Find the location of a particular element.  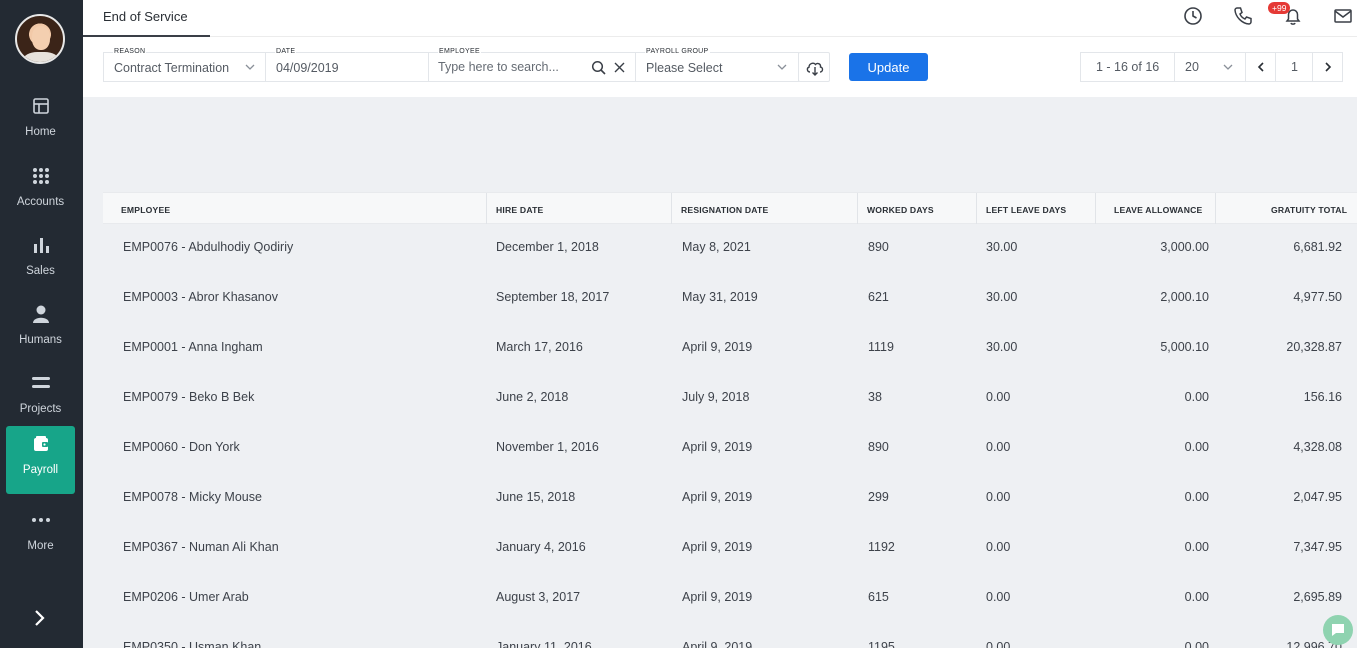

sidebar-item-sales: Sales is located at coordinates (40, 261).